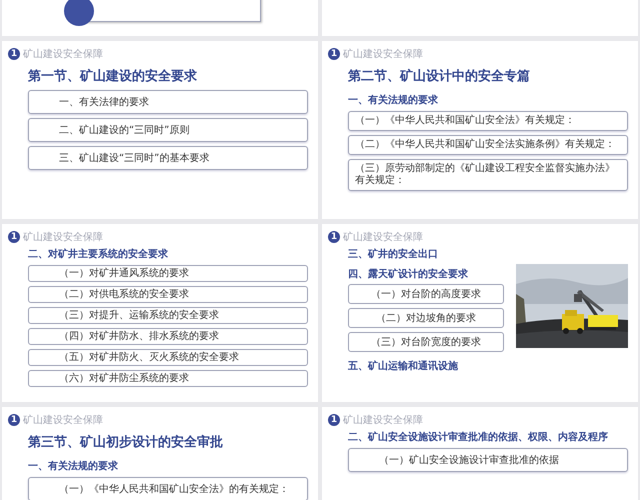 This screenshot has height=500, width=640. What do you see at coordinates (168, 378) in the screenshot?
I see `list-box: （六）对矿井防尘系统的要求` at bounding box center [168, 378].